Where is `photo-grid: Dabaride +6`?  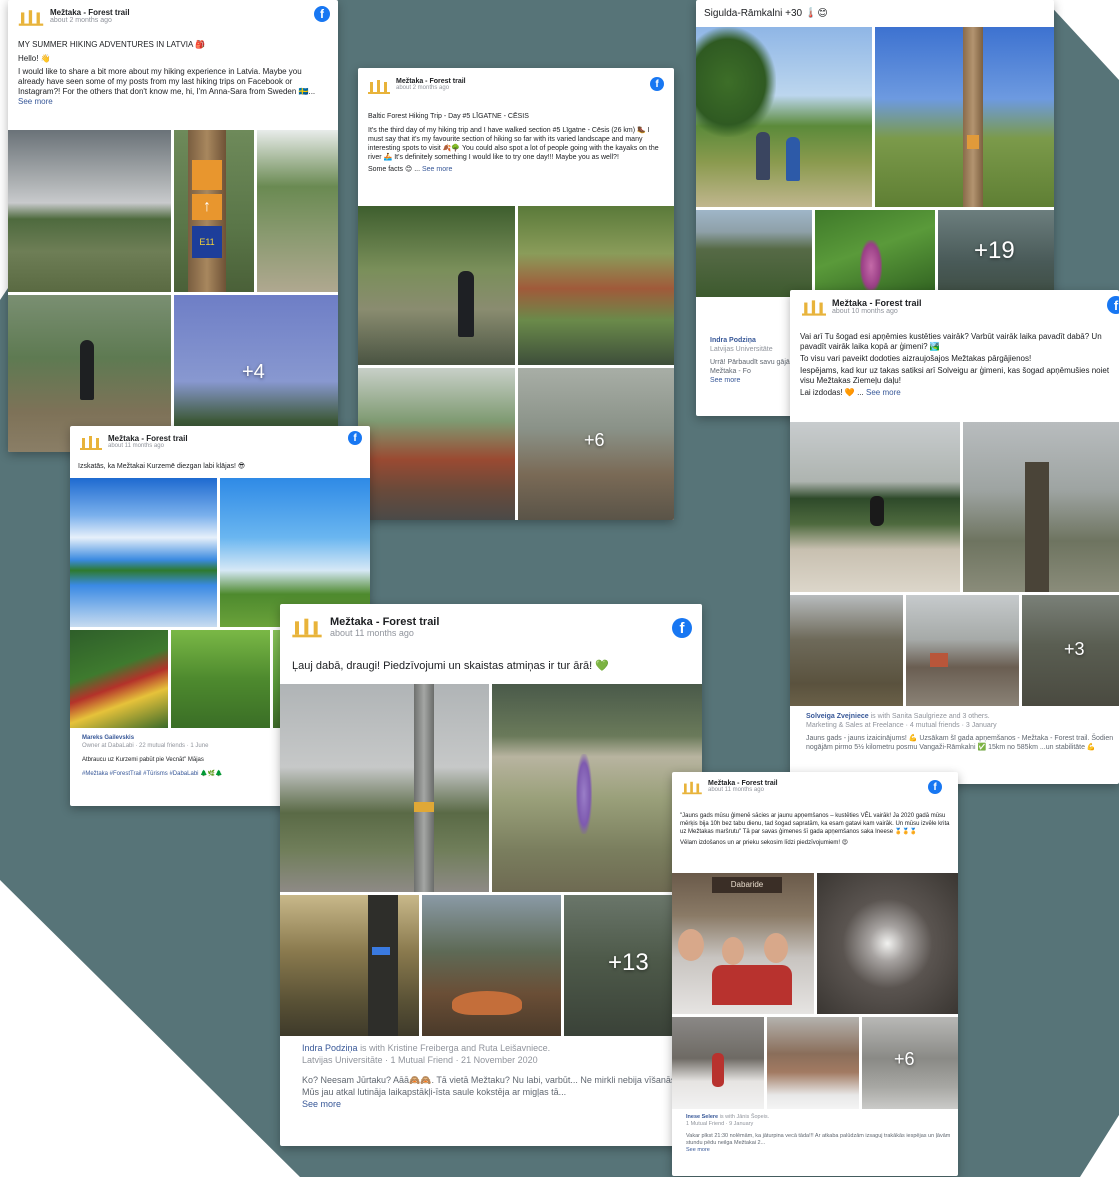 photo-grid: Dabaride +6 is located at coordinates (815, 991).